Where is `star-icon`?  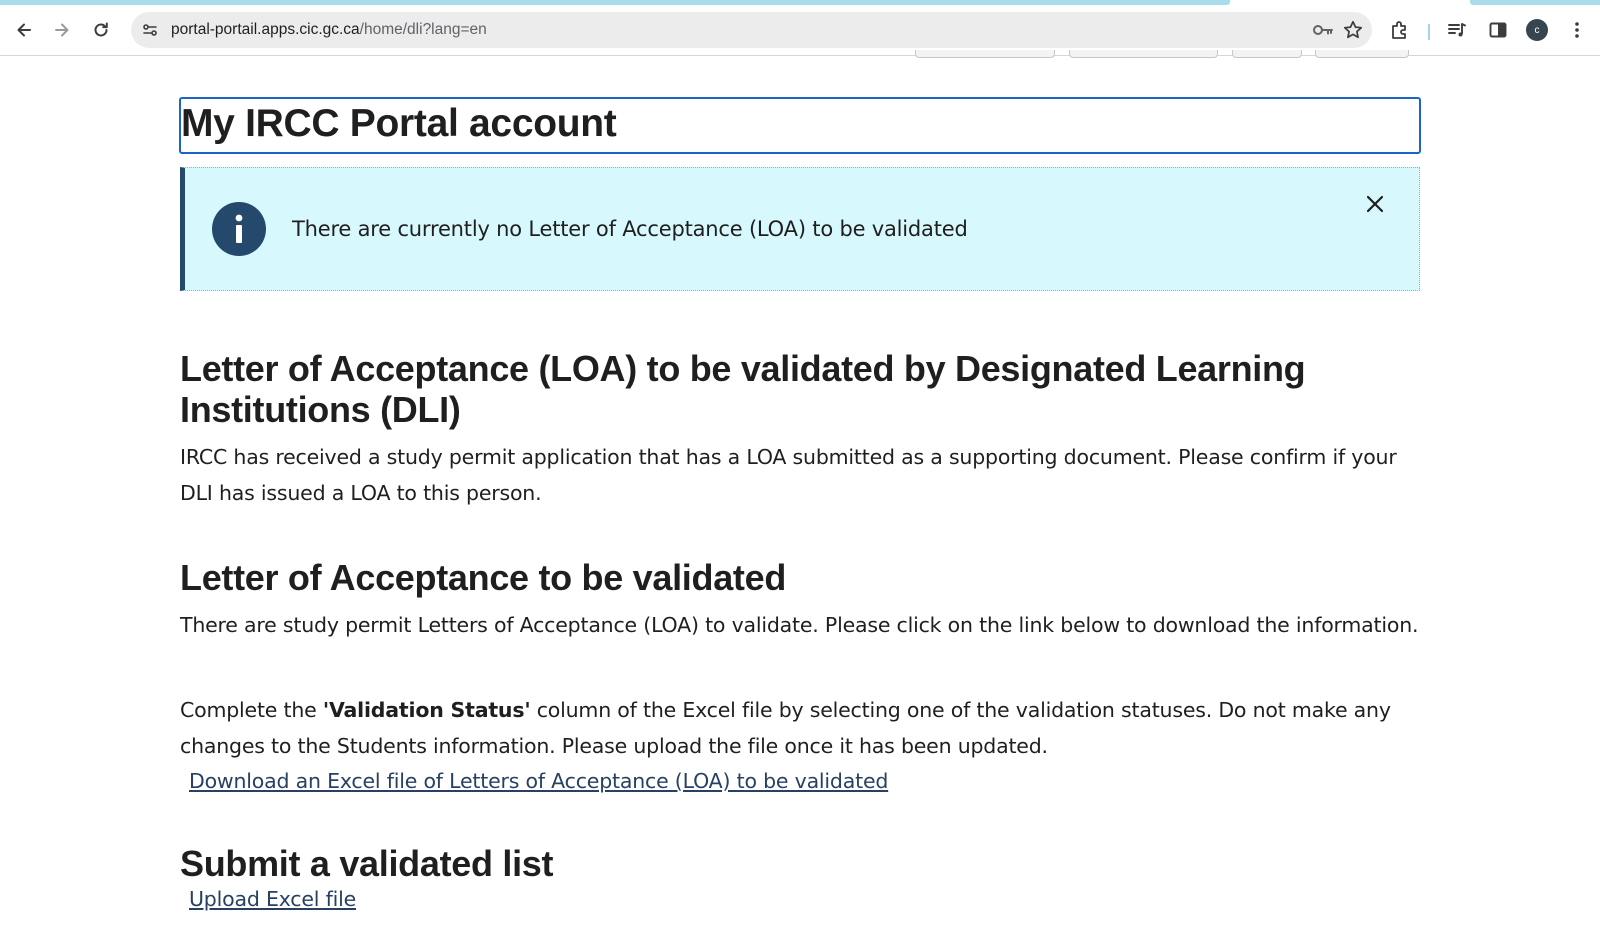
star-icon is located at coordinates (1353, 30).